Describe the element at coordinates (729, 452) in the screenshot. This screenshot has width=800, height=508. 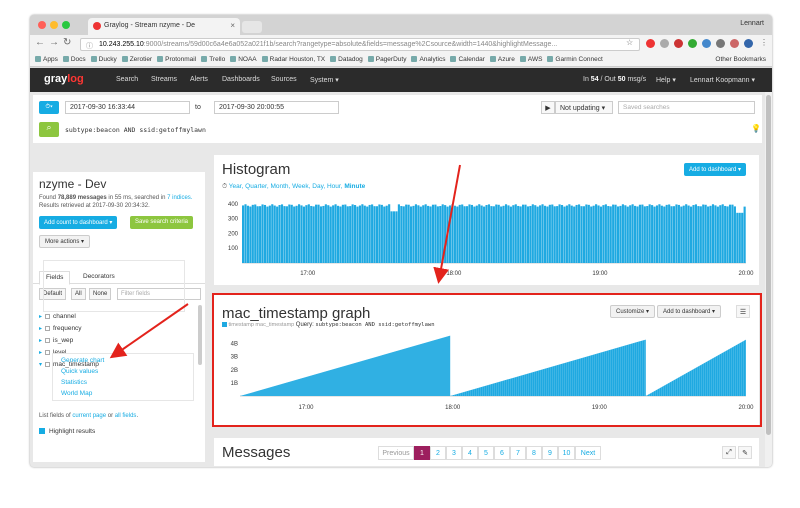
I see `expand-icon: ⤢` at that location.